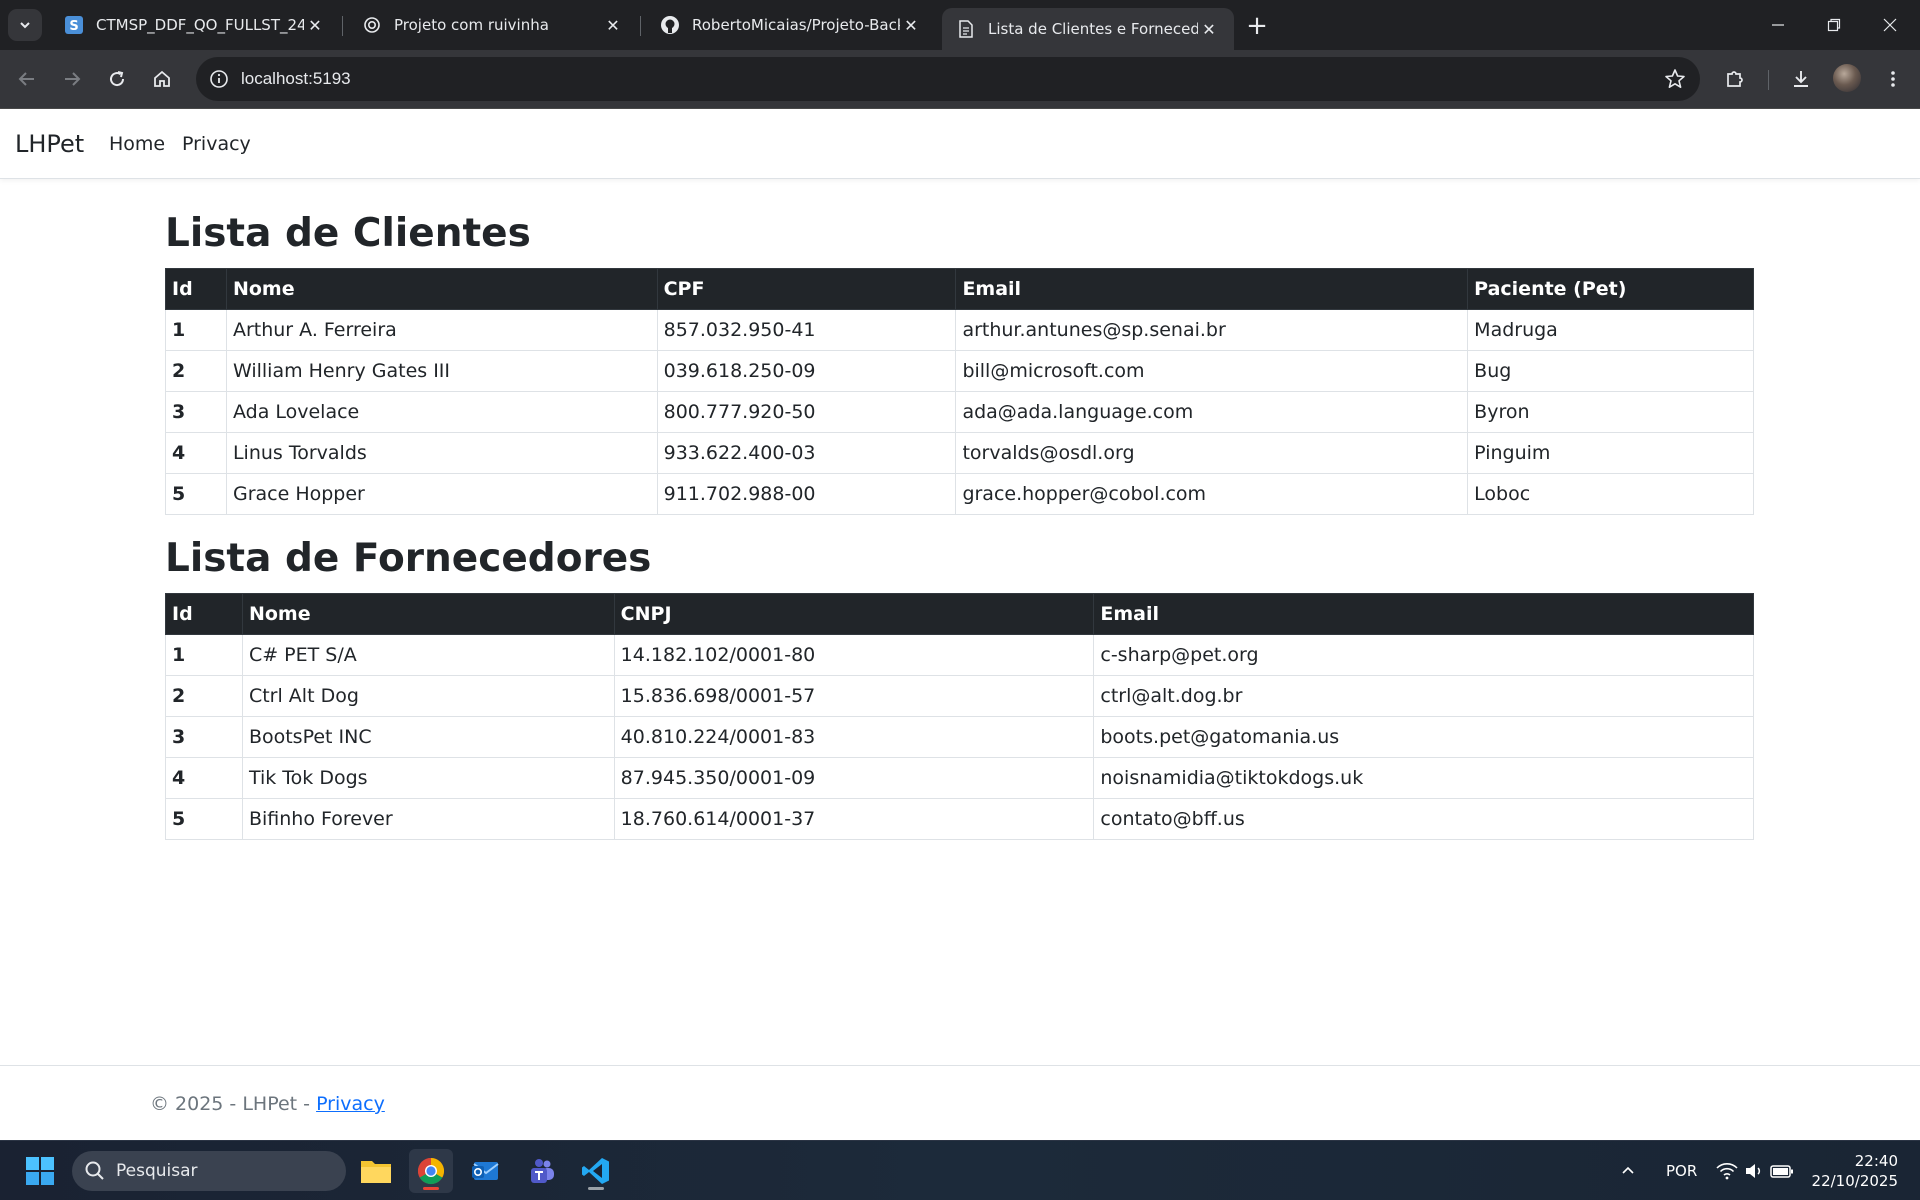 The width and height of the screenshot is (1920, 1200). I want to click on teams-button, so click(541, 1171).